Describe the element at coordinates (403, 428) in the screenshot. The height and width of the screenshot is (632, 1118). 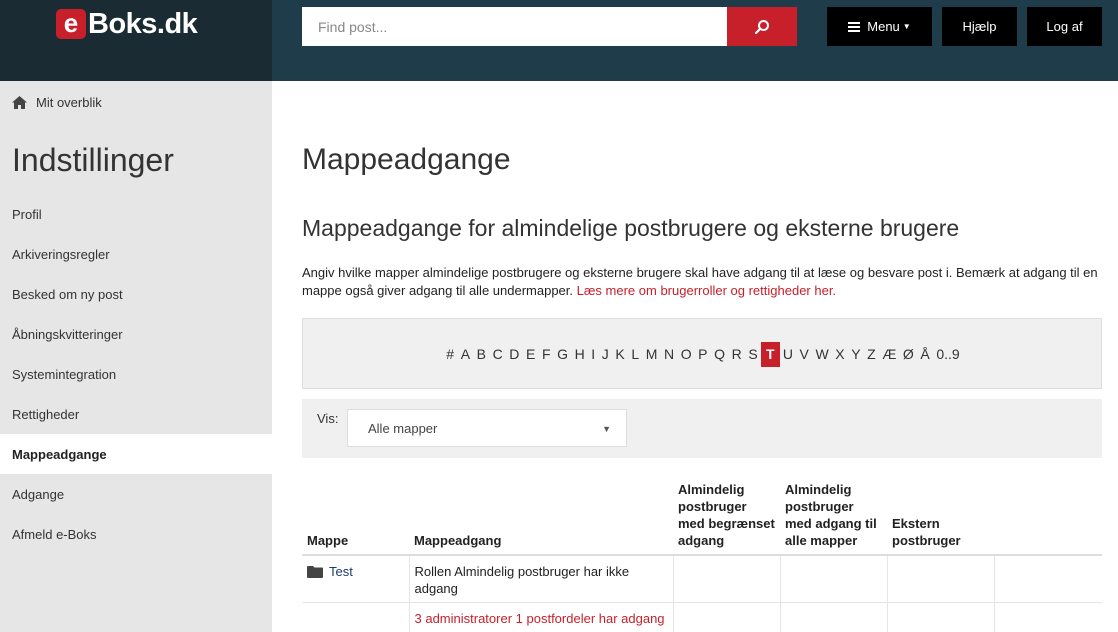
I see `filter-selected-value: Alle mapper` at that location.